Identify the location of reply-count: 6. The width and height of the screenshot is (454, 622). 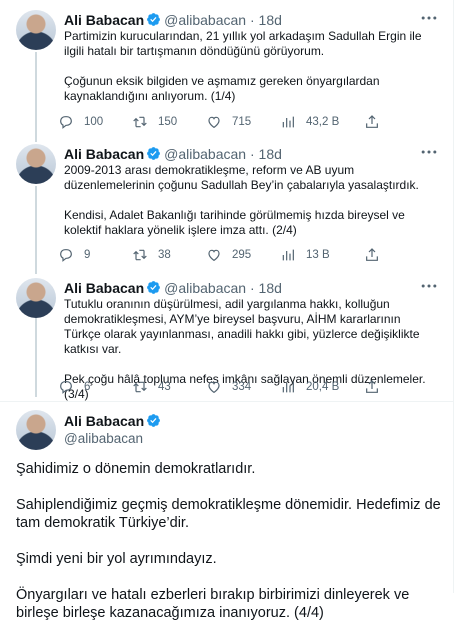
(87, 387).